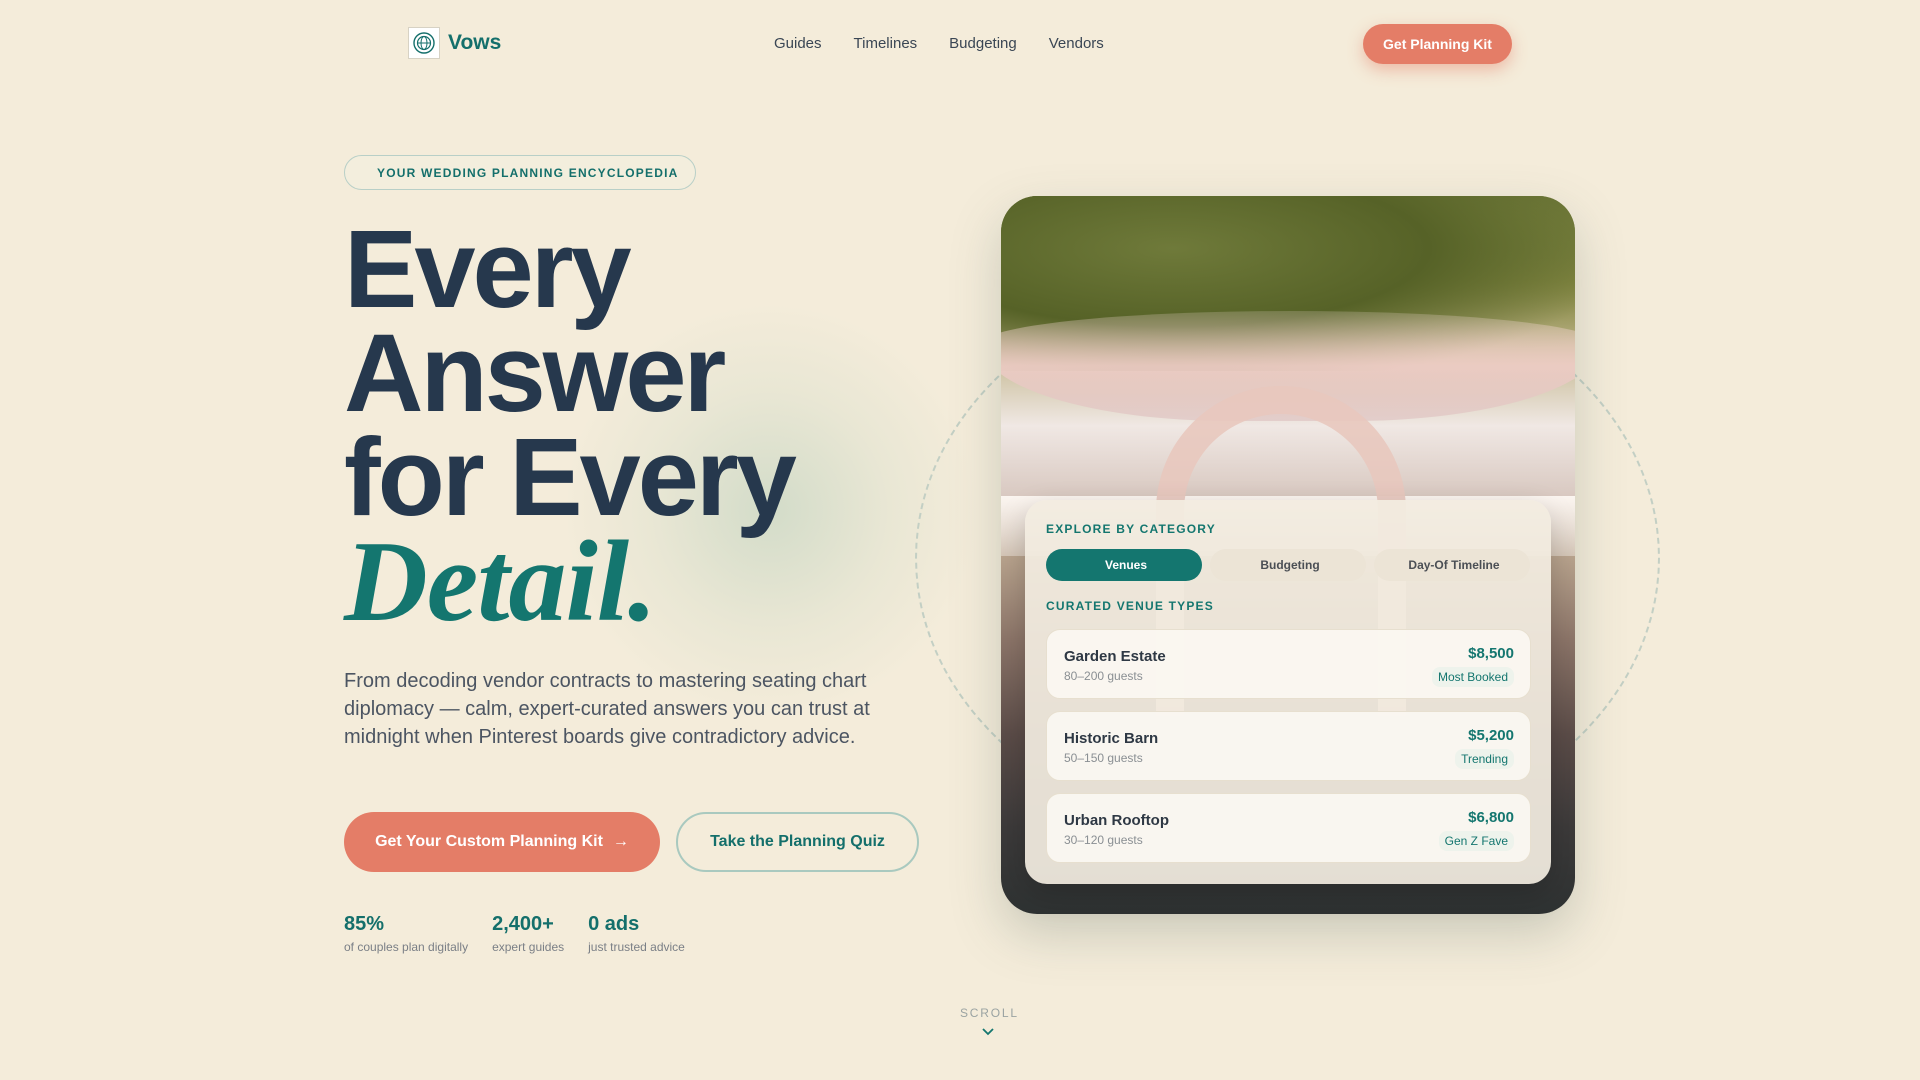  Describe the element at coordinates (528, 947) in the screenshot. I see `stat-label: expert guides` at that location.